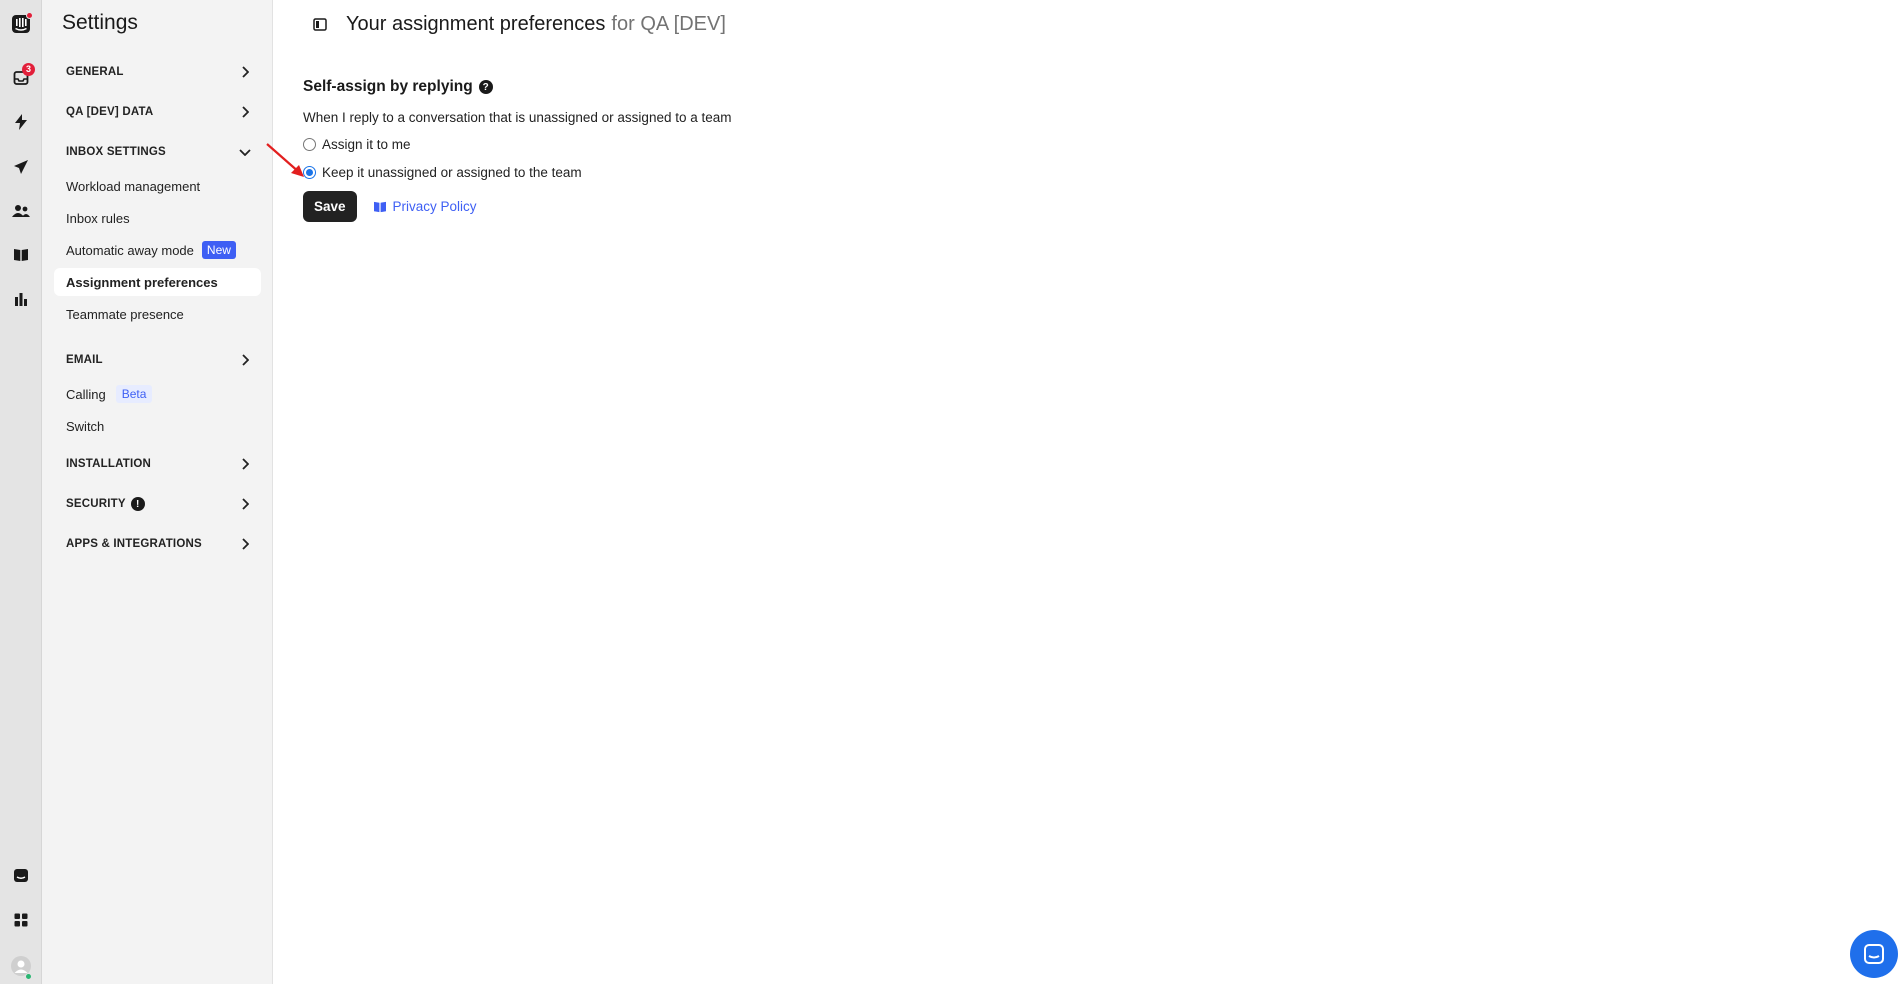 The width and height of the screenshot is (1904, 984). Describe the element at coordinates (86, 394) in the screenshot. I see `sidebar-item-label: Calling` at that location.